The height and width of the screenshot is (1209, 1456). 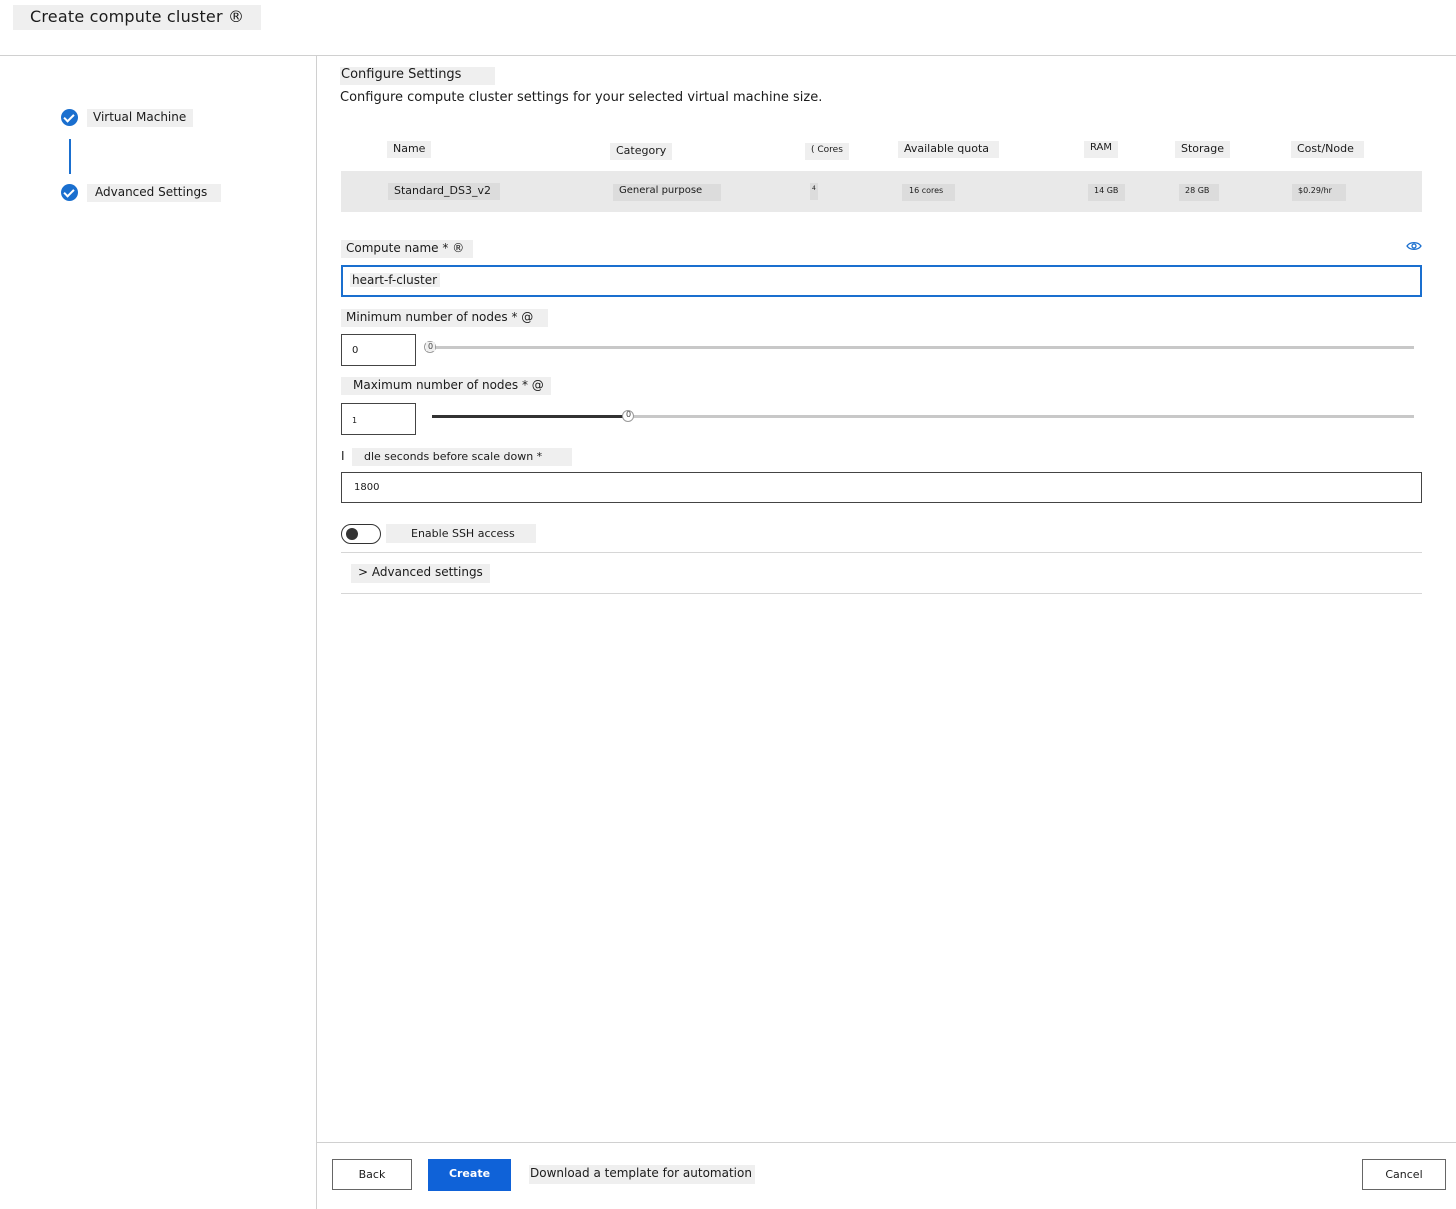 I want to click on download-template-link: Download a template for automation, so click(x=642, y=1174).